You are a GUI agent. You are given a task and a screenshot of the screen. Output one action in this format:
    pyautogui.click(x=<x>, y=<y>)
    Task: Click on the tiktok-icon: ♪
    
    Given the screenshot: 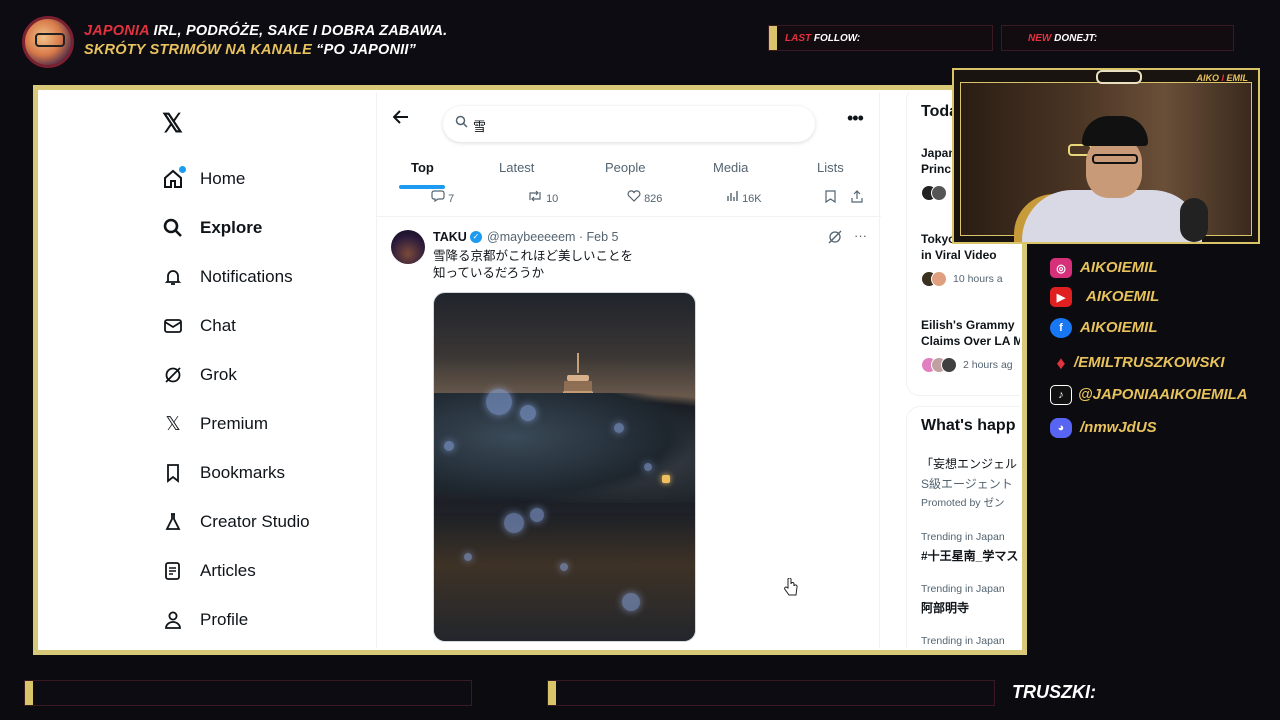 What is the action you would take?
    pyautogui.click(x=1061, y=395)
    